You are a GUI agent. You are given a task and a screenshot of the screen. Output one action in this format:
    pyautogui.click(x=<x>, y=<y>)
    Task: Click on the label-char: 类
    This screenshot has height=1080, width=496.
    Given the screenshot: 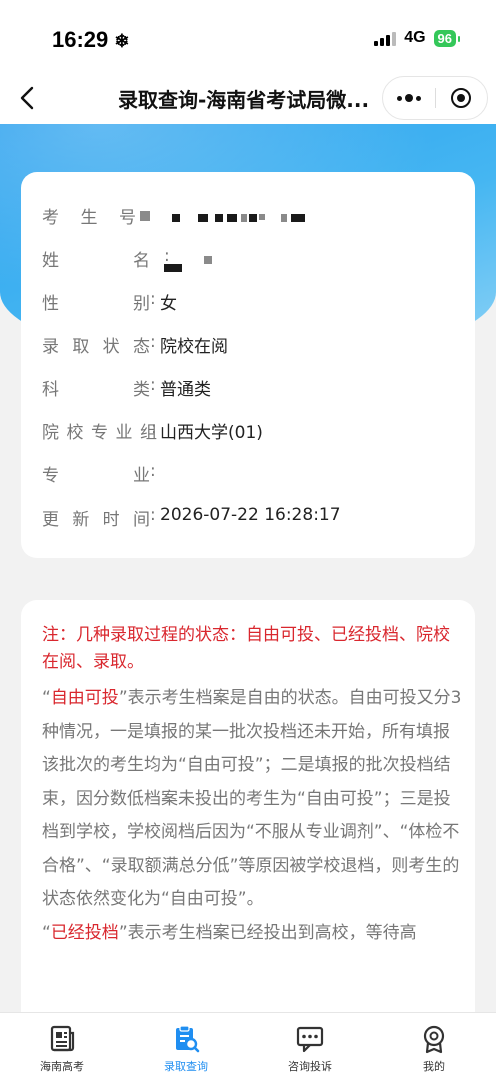 What is the action you would take?
    pyautogui.click(x=141, y=390)
    